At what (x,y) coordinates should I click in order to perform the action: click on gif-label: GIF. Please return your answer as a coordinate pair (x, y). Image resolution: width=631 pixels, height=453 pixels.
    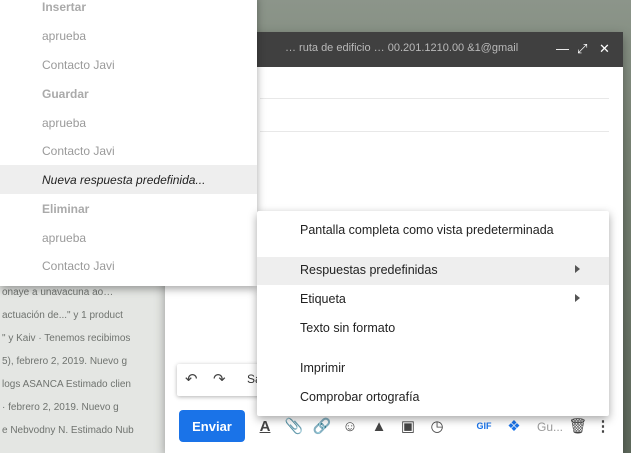
    Looking at the image, I should click on (484, 426).